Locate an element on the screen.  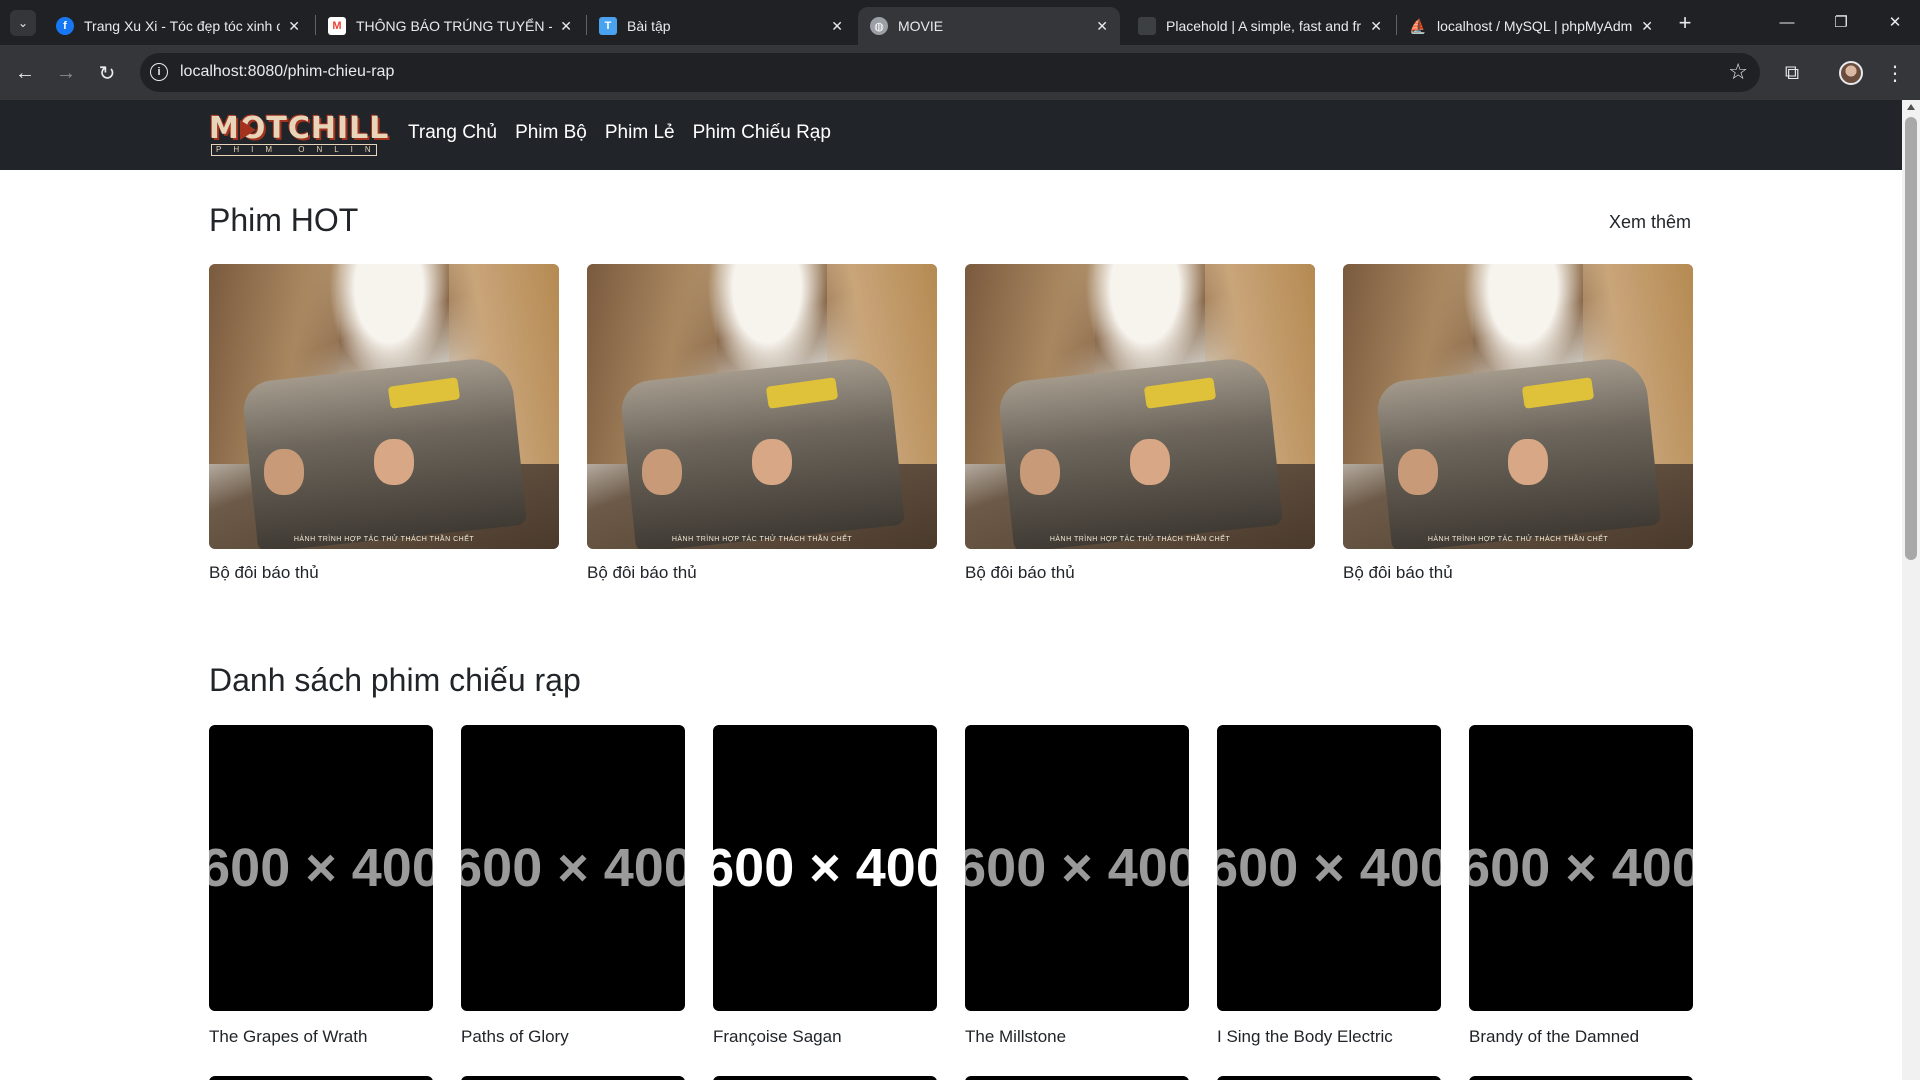
chevron-down-icon: ⌄ is located at coordinates (23, 23).